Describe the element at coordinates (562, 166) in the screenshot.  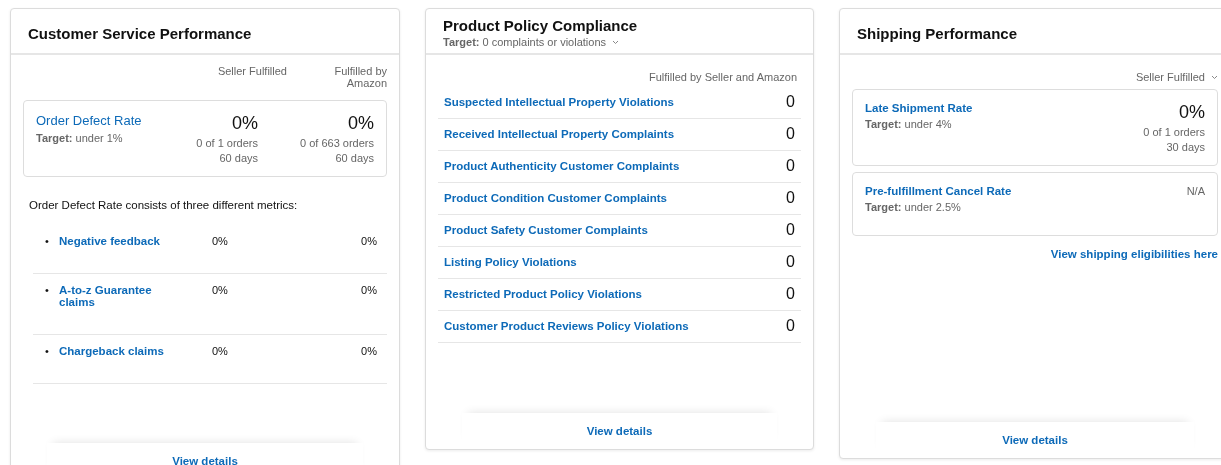
I see `policy-link: Product Authenticity Customer Complaints` at that location.